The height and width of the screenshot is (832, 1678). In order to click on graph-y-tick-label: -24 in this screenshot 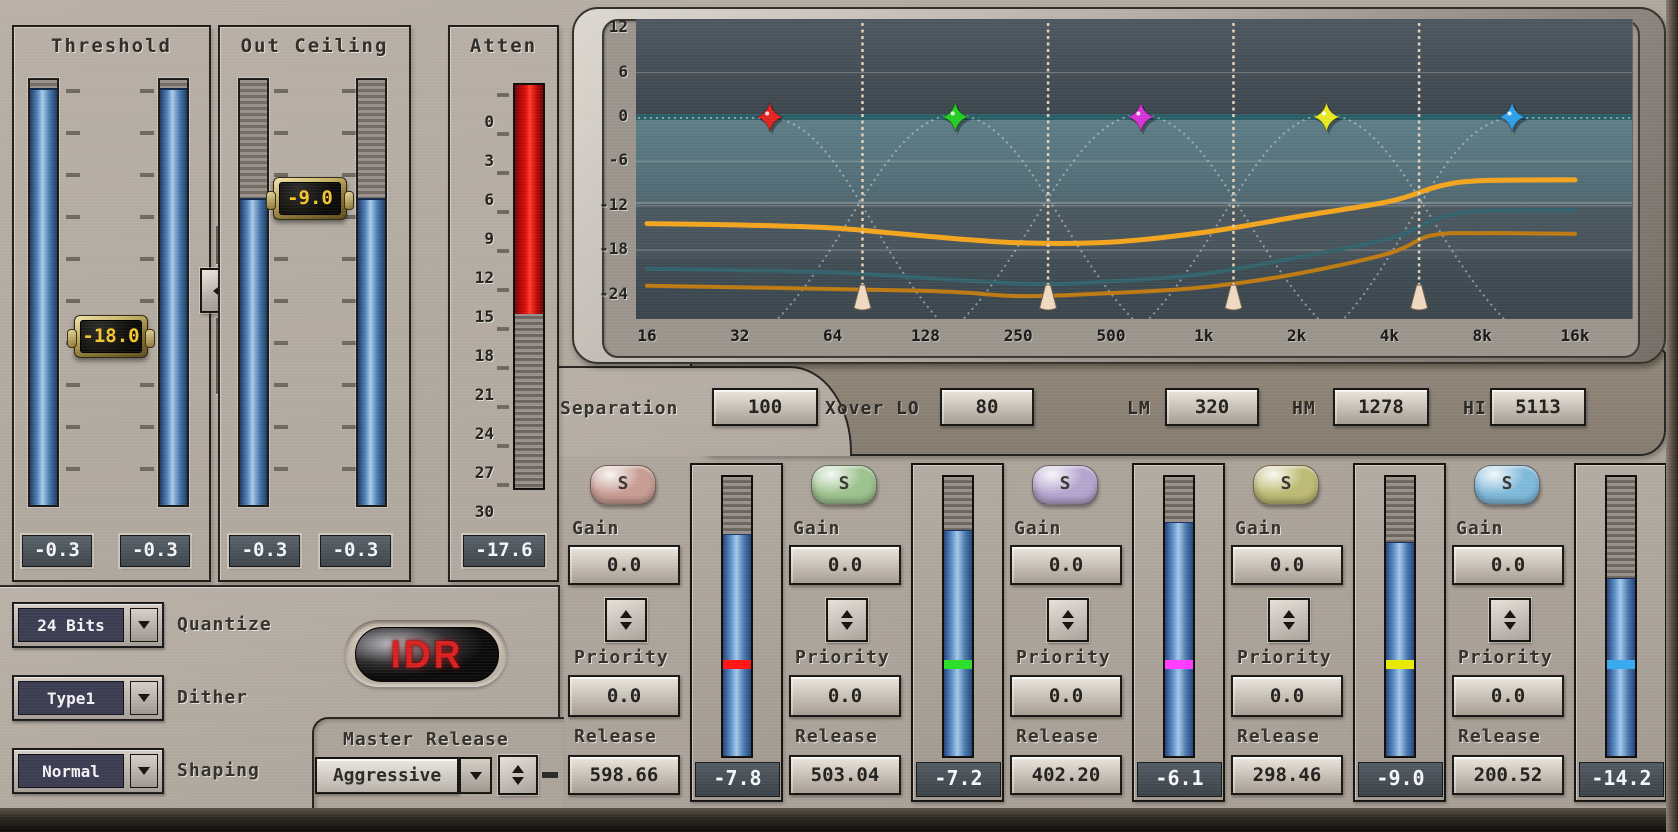, I will do `click(613, 293)`.